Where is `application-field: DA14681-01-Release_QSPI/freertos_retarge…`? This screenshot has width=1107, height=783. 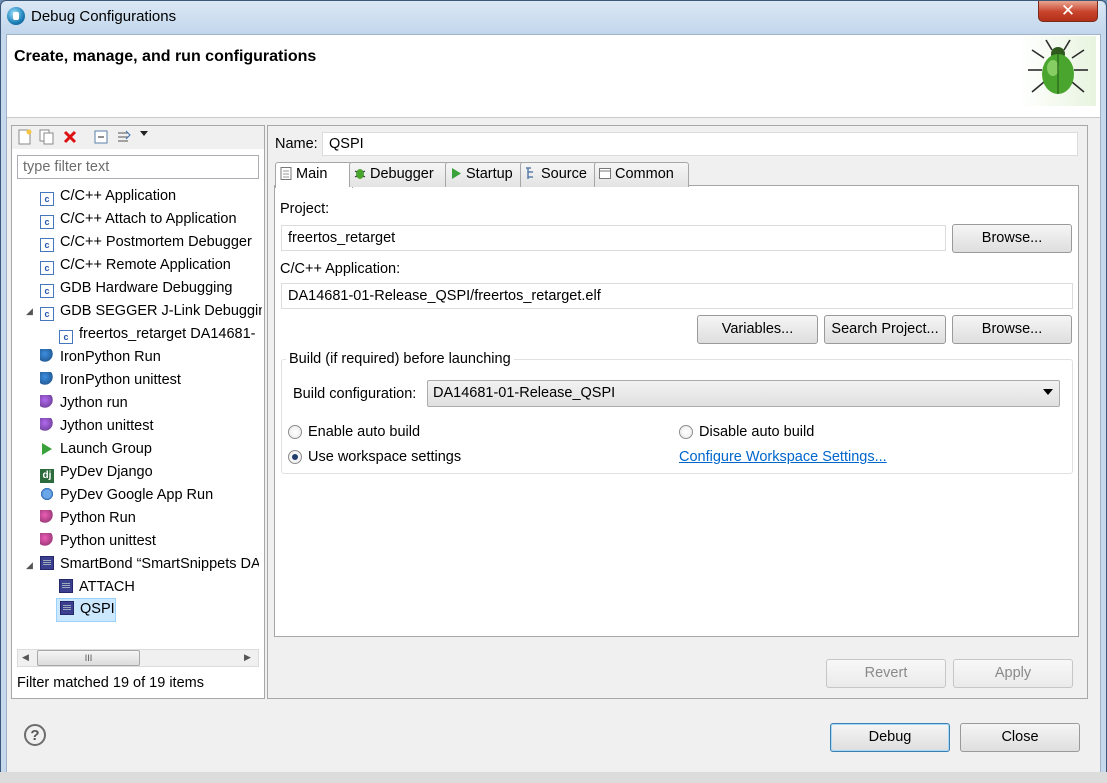
application-field: DA14681-01-Release_QSPI/freertos_retarge… is located at coordinates (677, 296).